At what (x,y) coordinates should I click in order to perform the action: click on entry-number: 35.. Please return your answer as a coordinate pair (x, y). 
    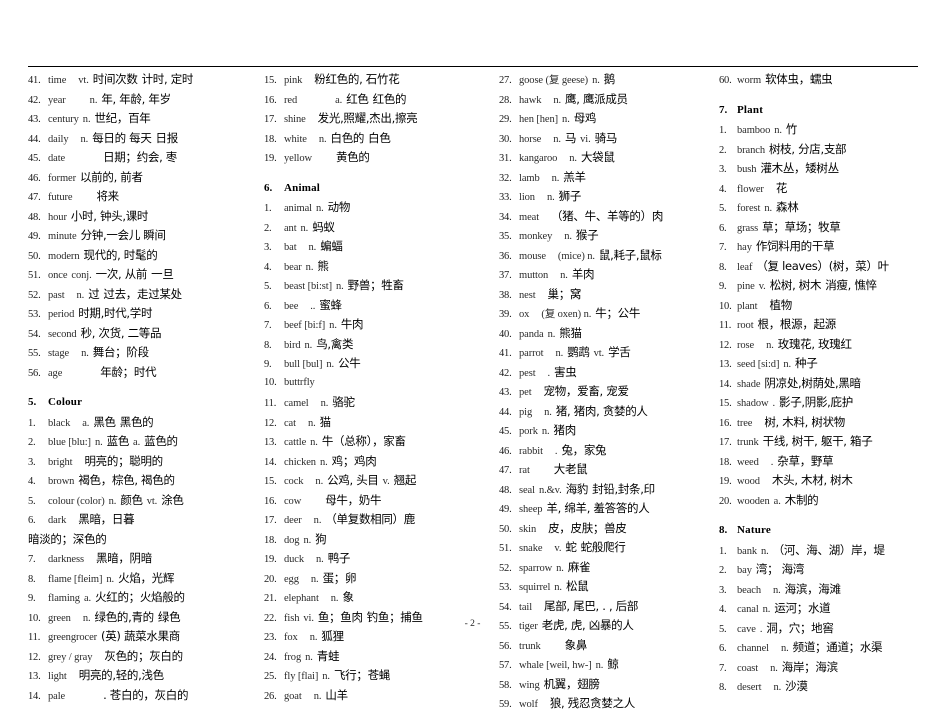
    Looking at the image, I should click on (505, 236).